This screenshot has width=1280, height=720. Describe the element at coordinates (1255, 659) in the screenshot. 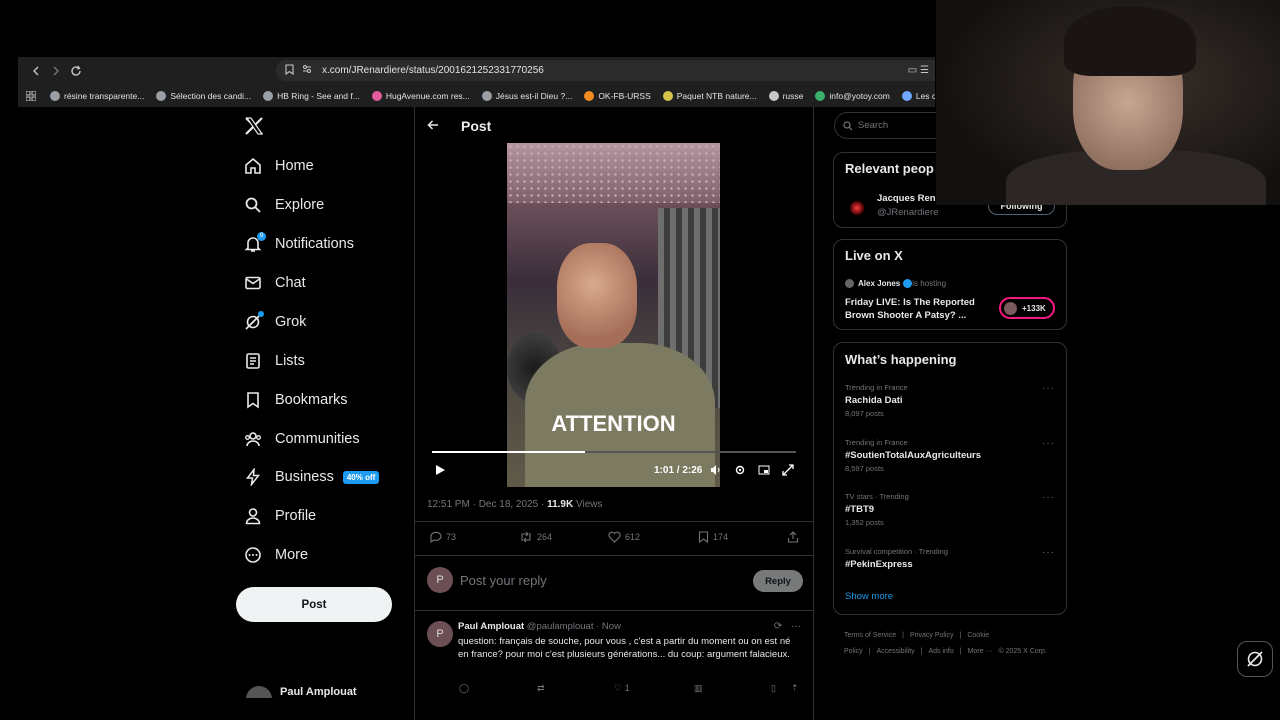

I see `grok-floating-button` at that location.